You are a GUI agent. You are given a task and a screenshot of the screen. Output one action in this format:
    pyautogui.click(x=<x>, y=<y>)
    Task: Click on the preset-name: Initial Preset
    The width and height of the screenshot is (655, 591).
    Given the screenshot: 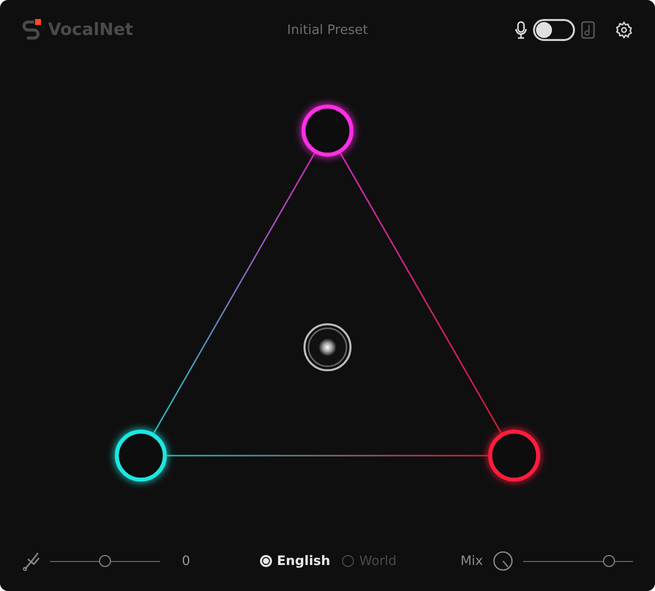 What is the action you would take?
    pyautogui.click(x=327, y=30)
    